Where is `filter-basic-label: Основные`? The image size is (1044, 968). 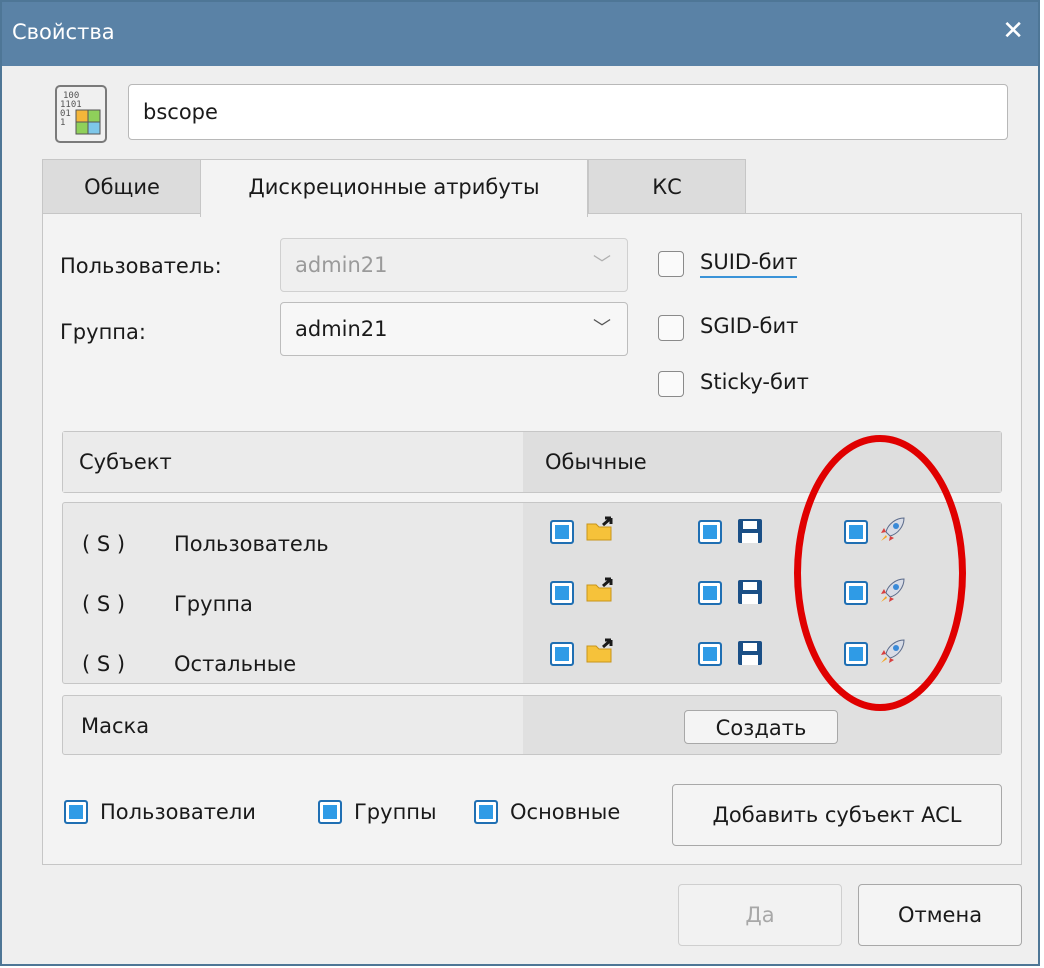
filter-basic-label: Основные is located at coordinates (565, 812).